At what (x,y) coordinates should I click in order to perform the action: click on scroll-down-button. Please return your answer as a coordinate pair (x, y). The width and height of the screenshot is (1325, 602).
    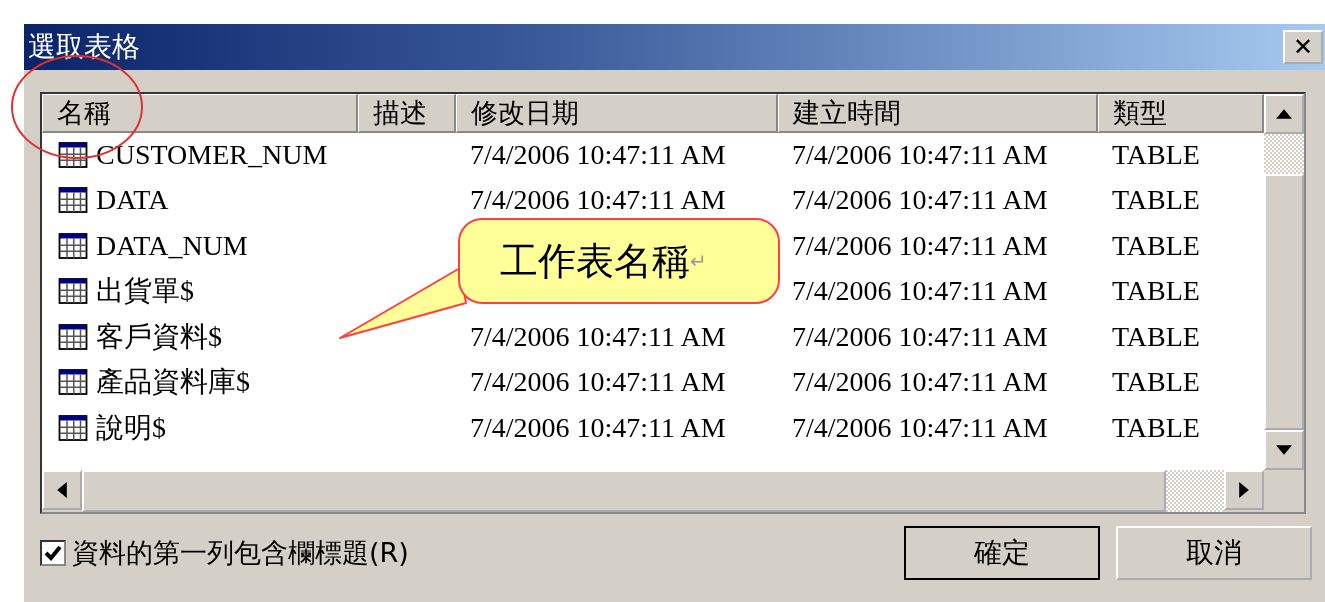
    Looking at the image, I should click on (1284, 450).